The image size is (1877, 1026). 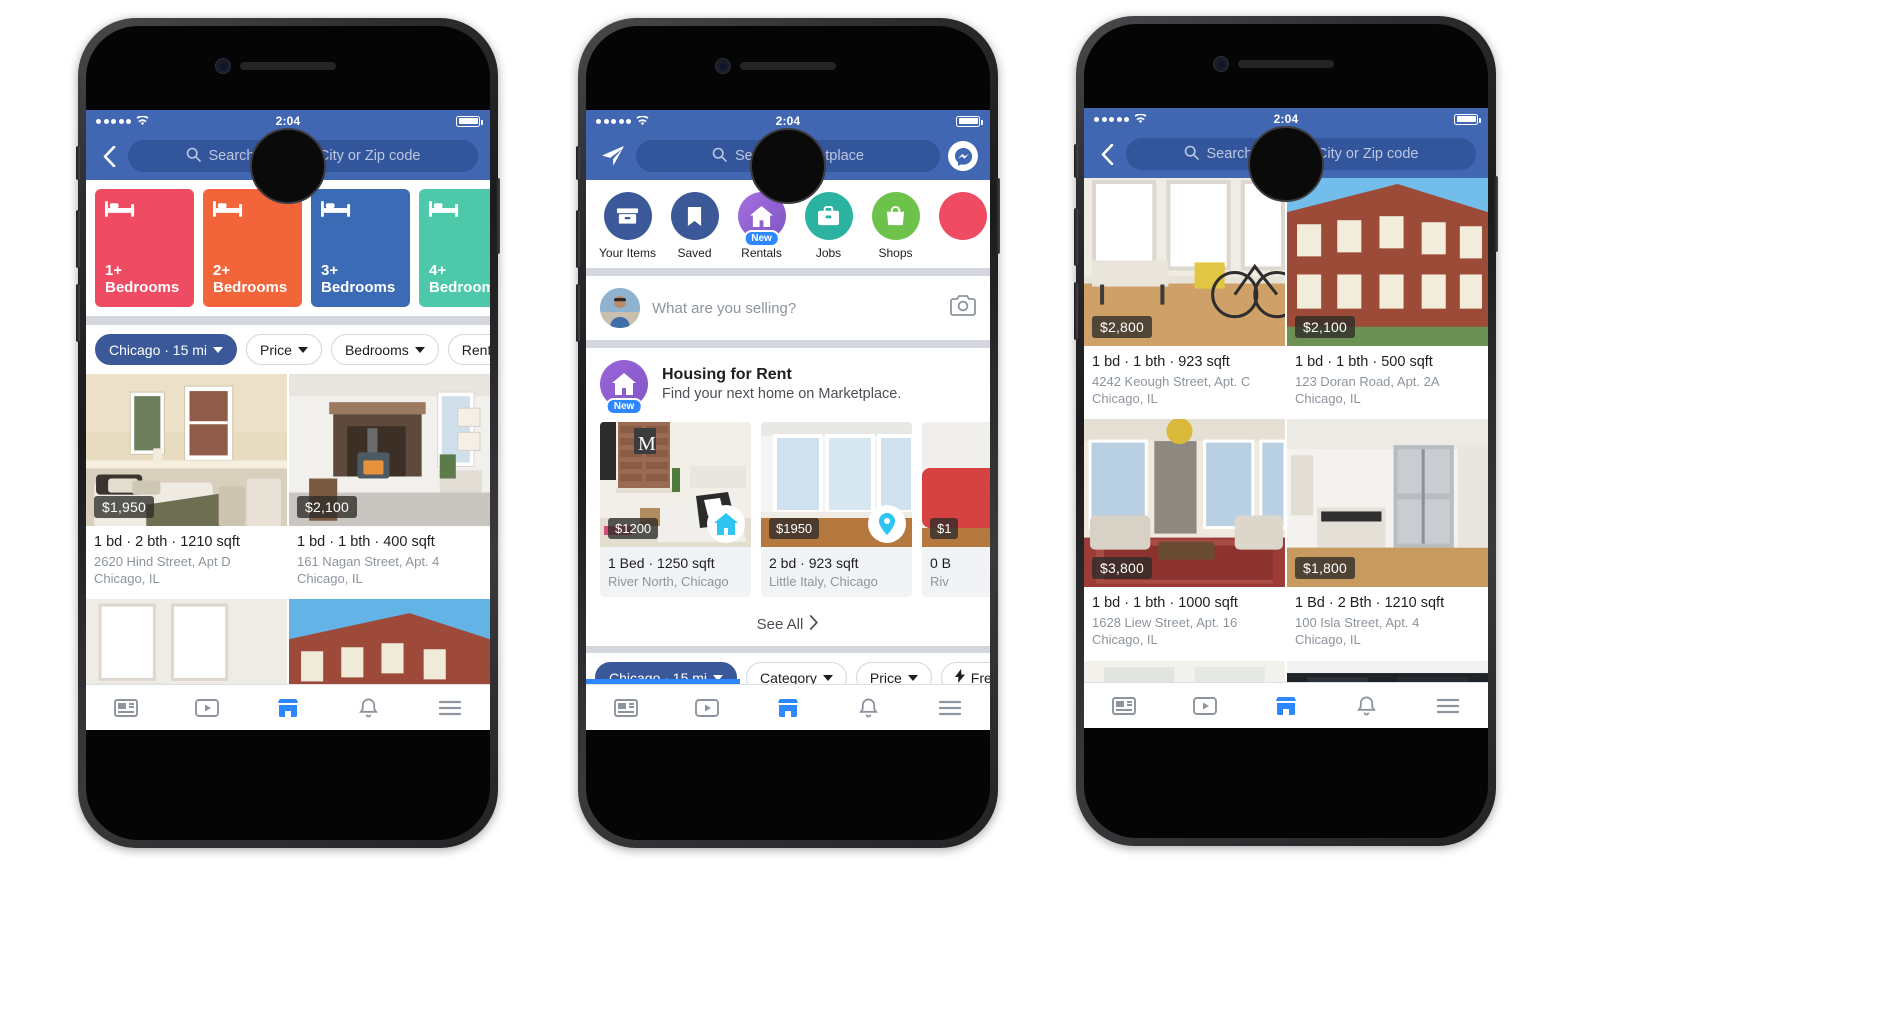 What do you see at coordinates (366, 542) in the screenshot?
I see `listing-specs: 1 bd · 1 bth · 400 sqft` at bounding box center [366, 542].